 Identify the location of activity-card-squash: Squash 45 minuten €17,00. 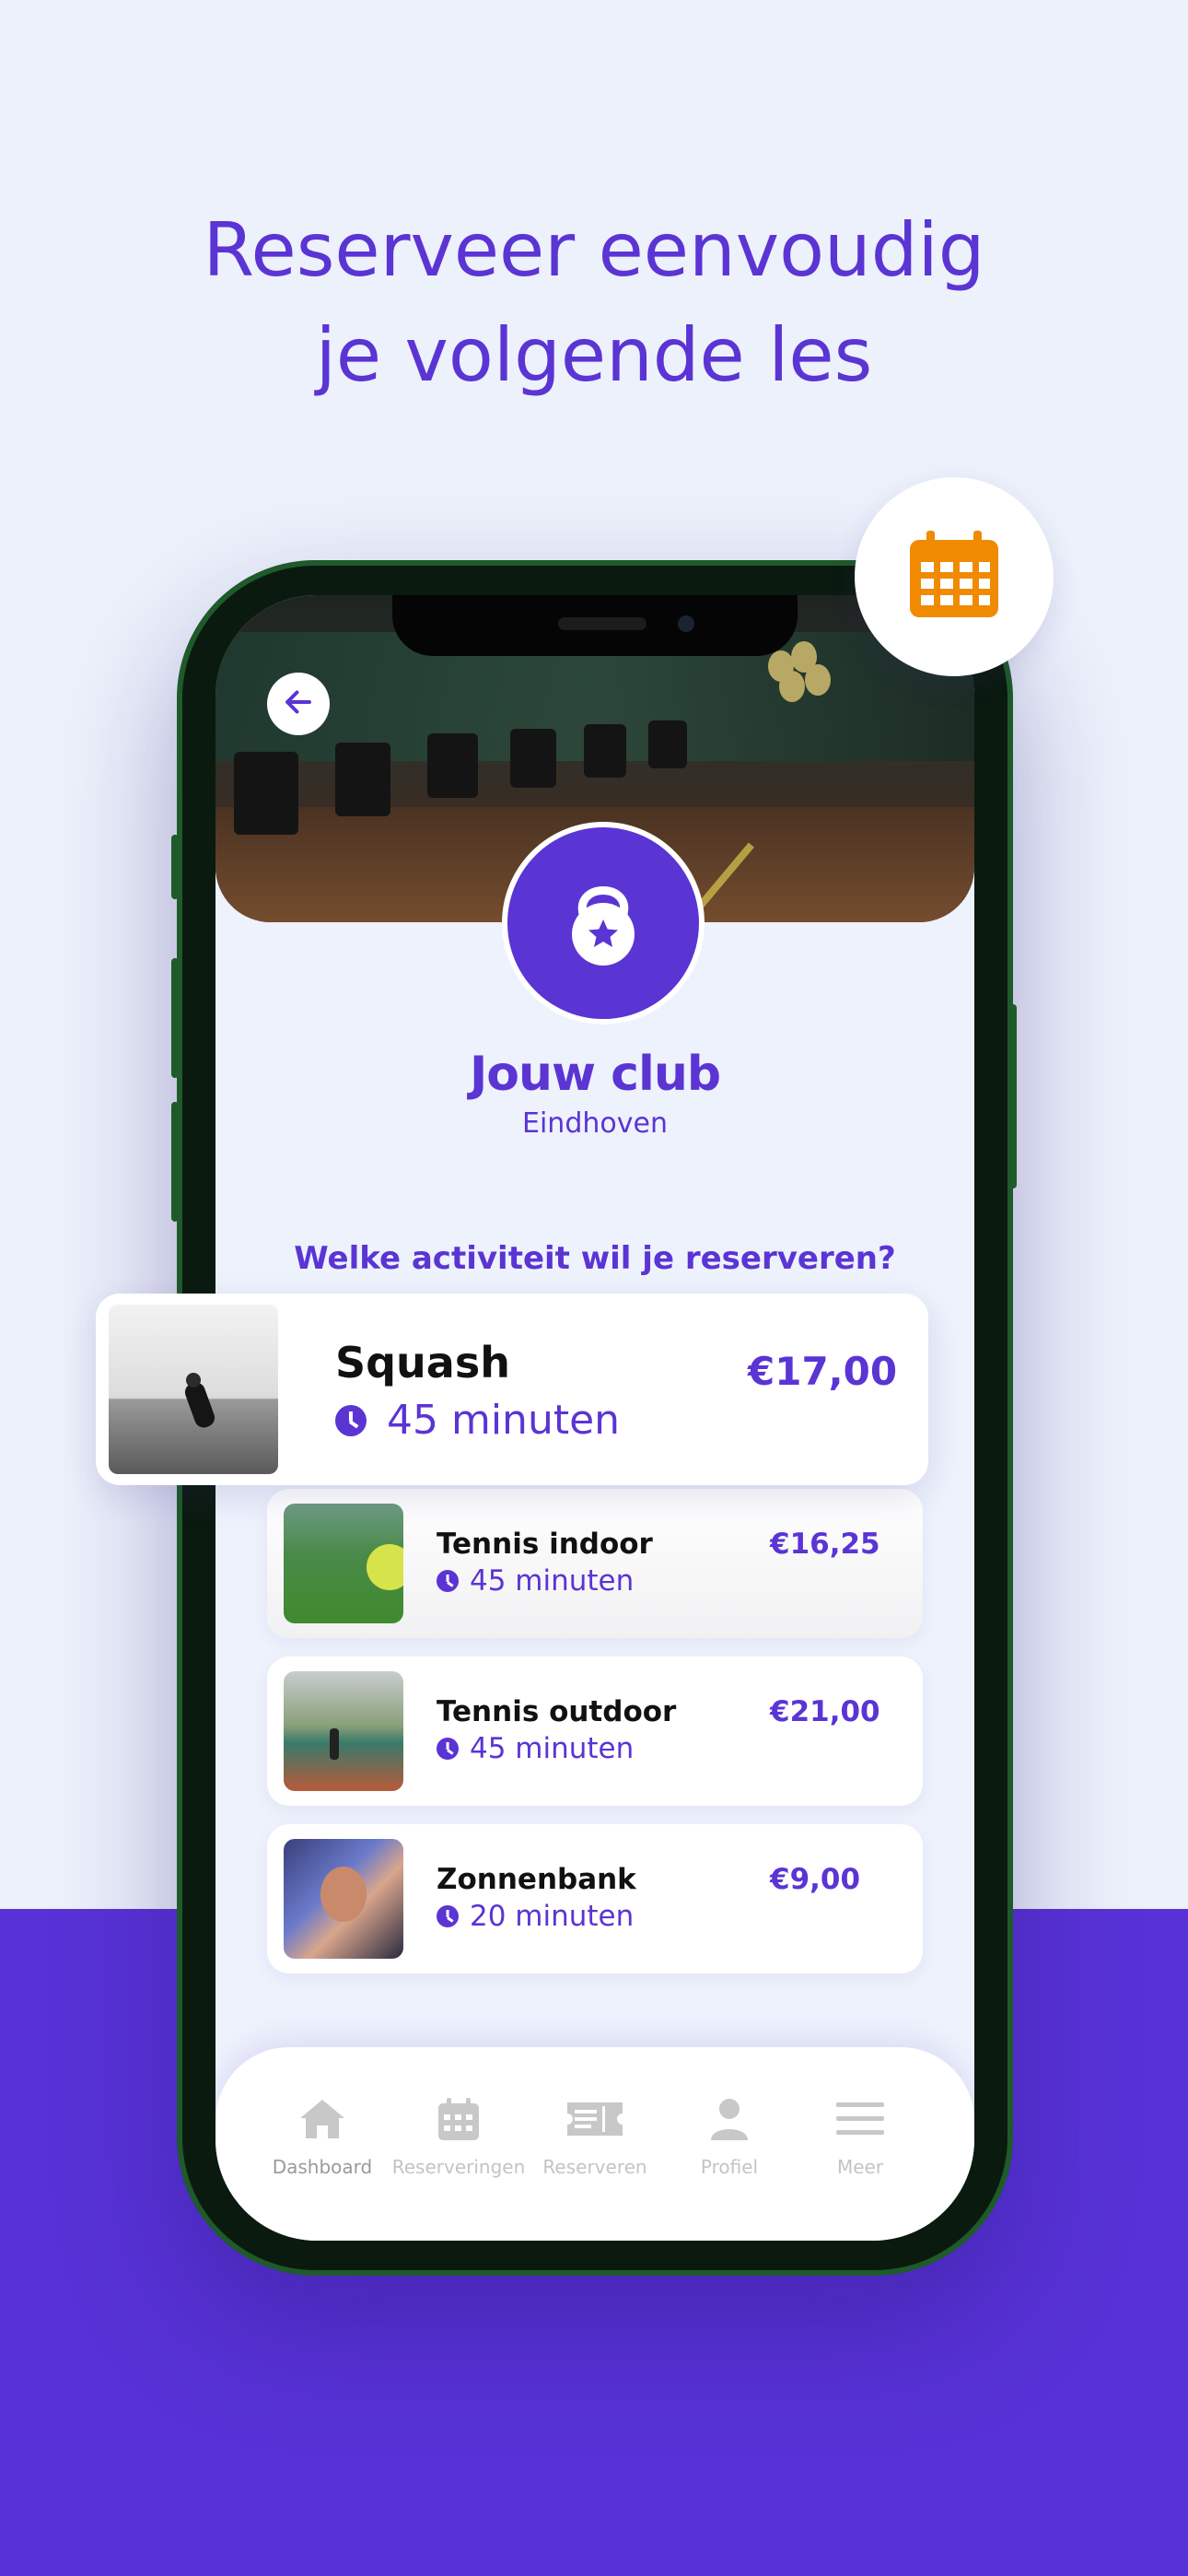
(512, 1389).